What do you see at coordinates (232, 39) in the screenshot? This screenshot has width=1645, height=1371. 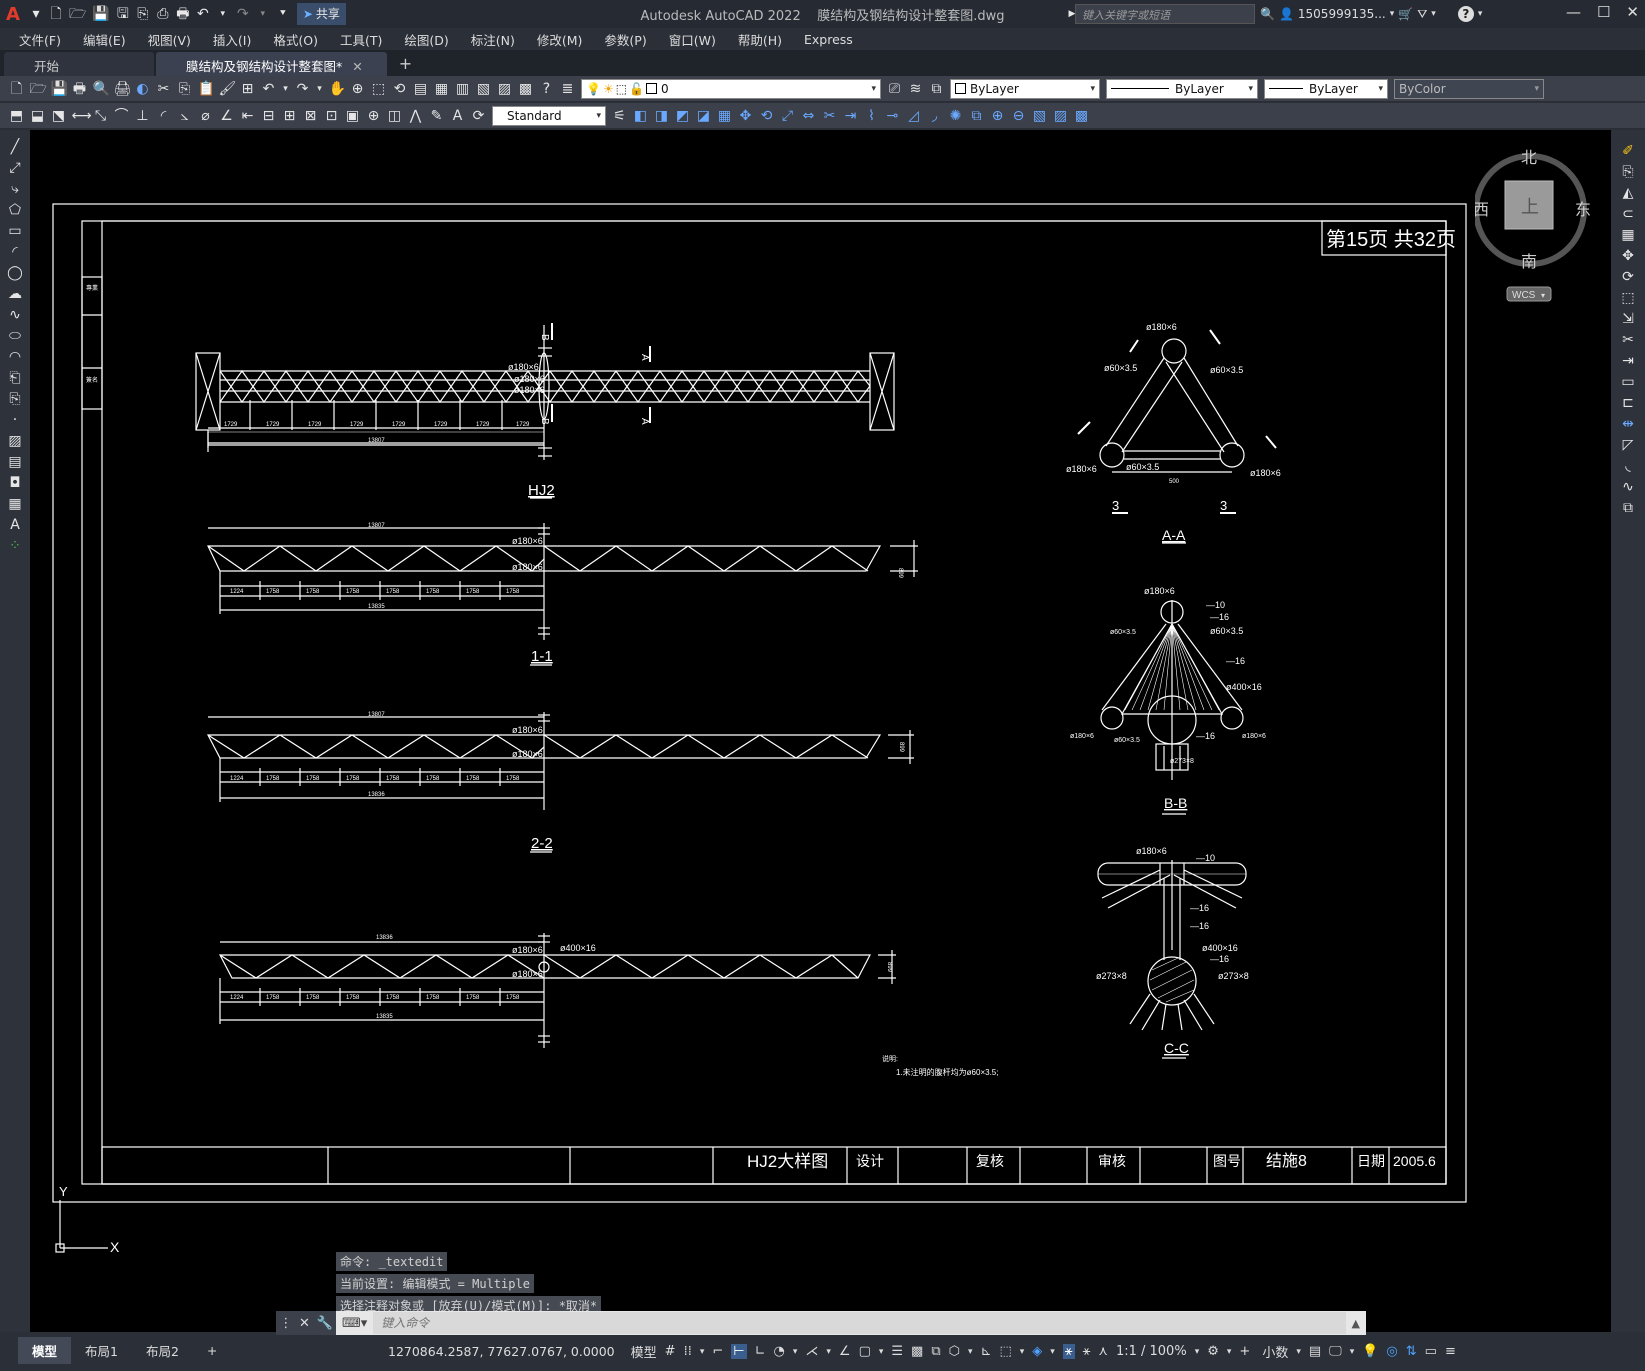 I see `menu-insert: 插入(I)` at bounding box center [232, 39].